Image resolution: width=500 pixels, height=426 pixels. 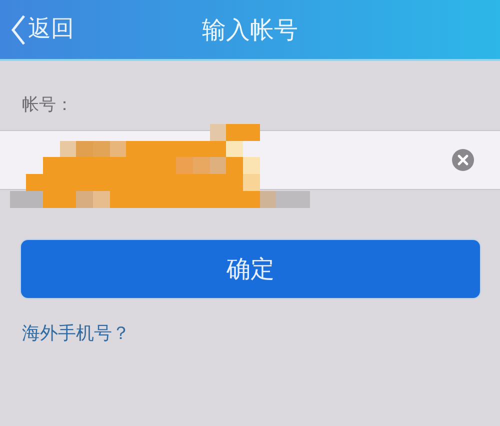 I want to click on back-button: 返回, so click(x=37, y=29).